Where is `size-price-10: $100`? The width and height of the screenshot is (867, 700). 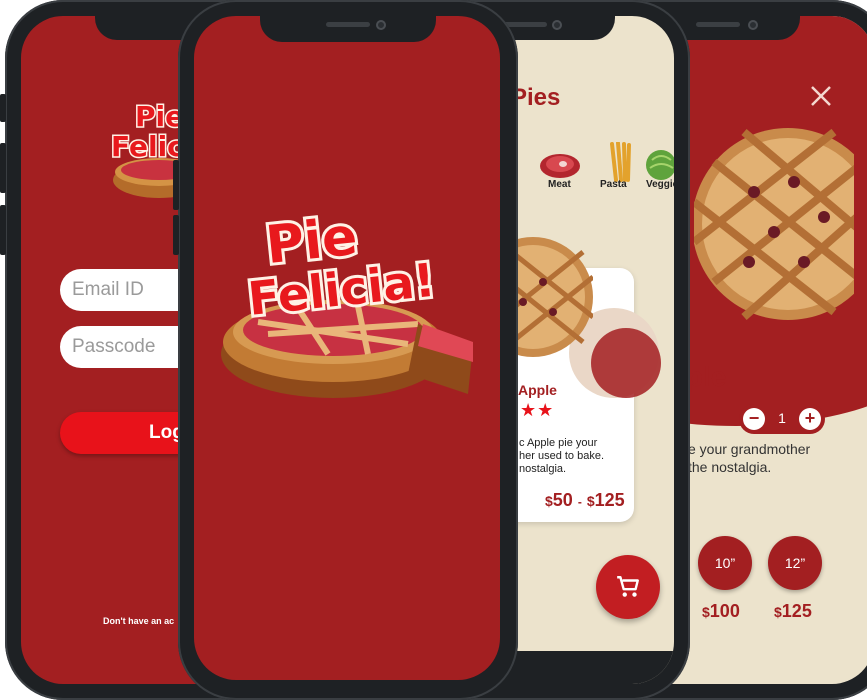
size-price-10: $100 is located at coordinates (721, 611).